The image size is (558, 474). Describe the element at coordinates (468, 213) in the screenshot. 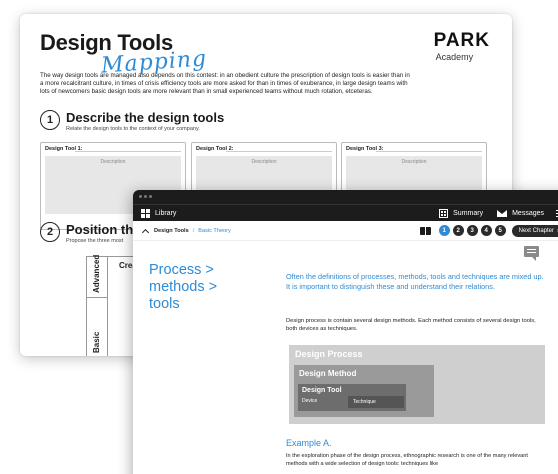

I see `summary-label: Summary` at that location.